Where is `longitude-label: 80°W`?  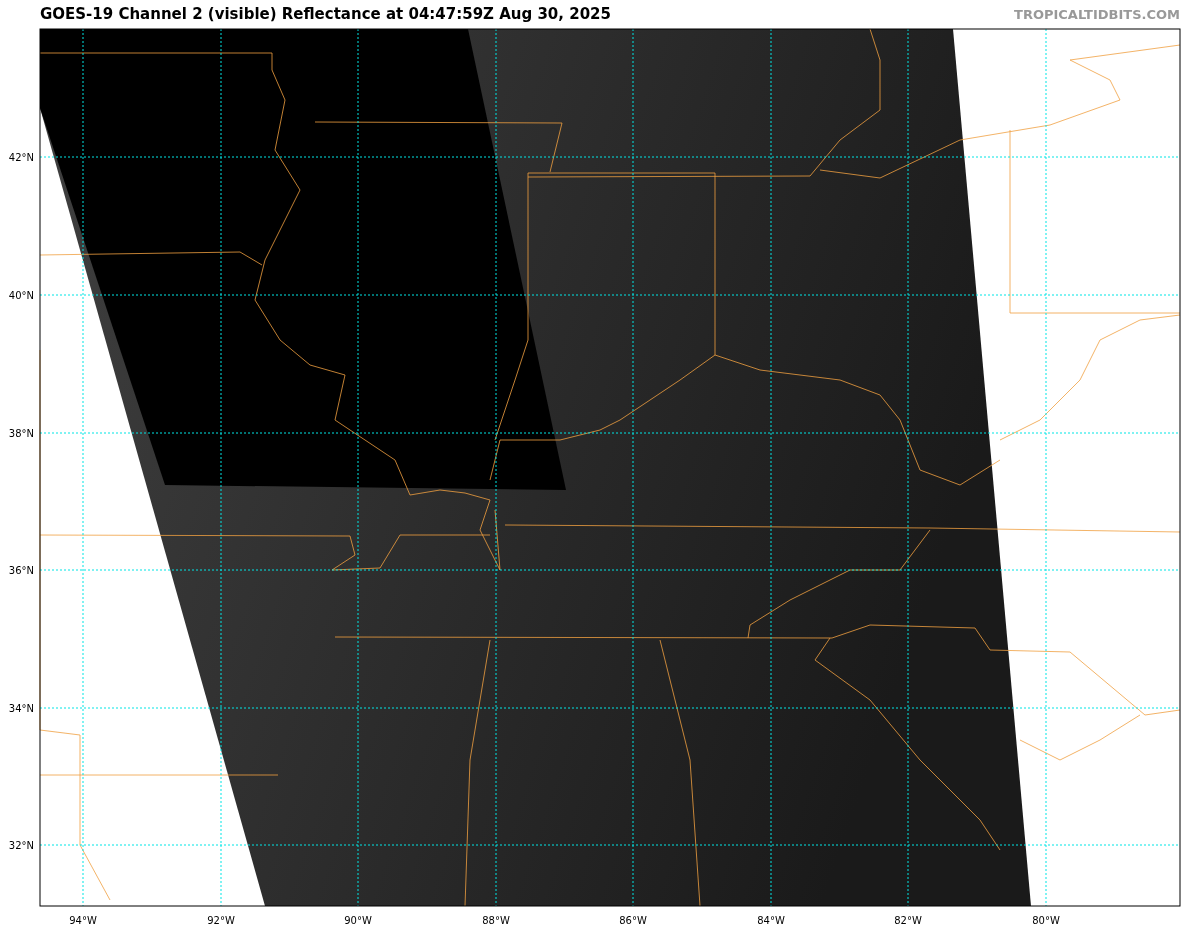 longitude-label: 80°W is located at coordinates (1046, 920).